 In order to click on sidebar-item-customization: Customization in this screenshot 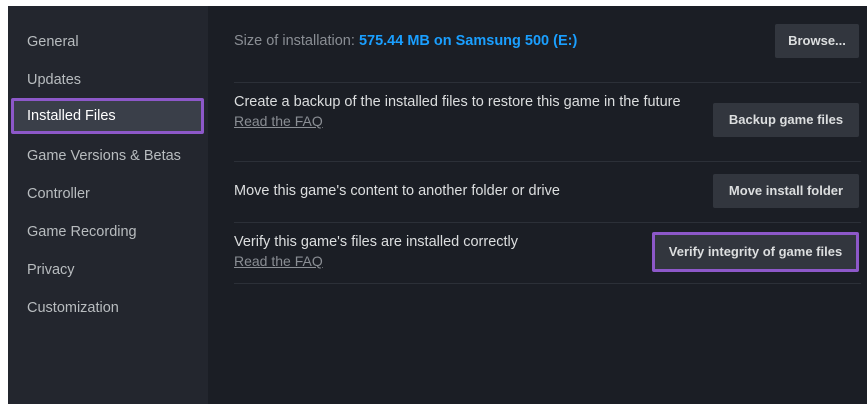, I will do `click(107, 308)`.